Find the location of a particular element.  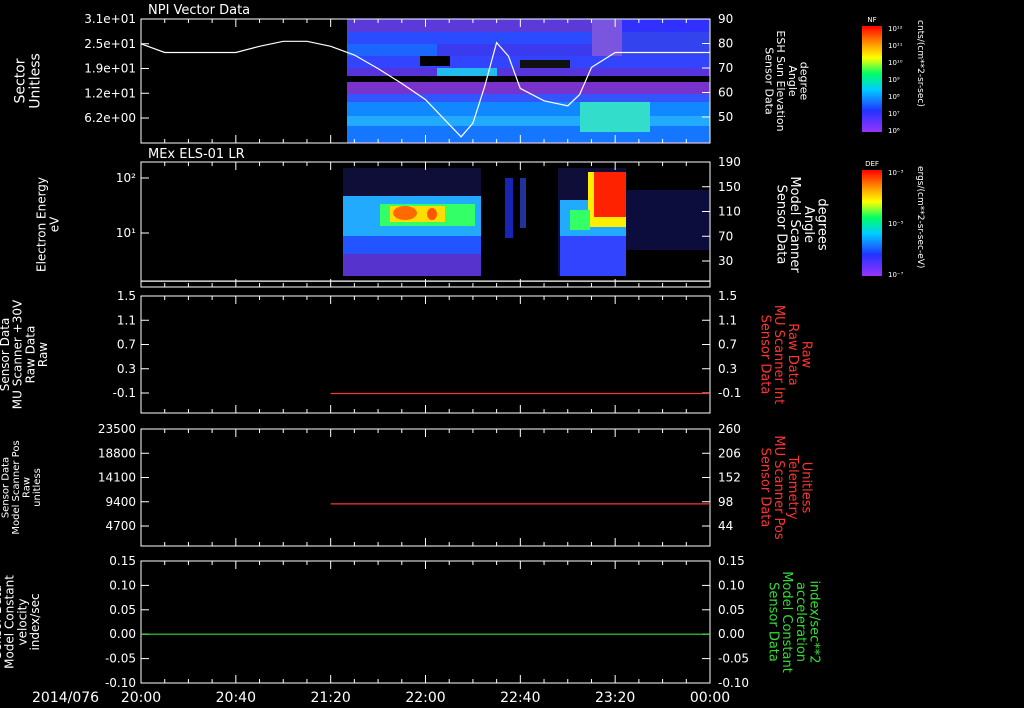

y2-axis-label: ESH Sun Elevation is located at coordinates (780, 80).